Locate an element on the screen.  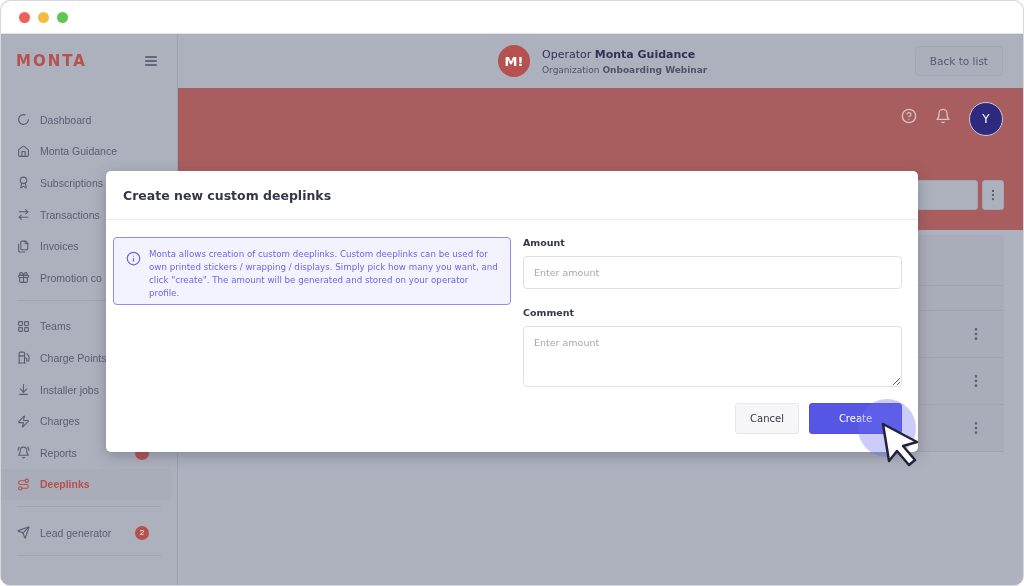
sidebar-item: Charges is located at coordinates (86, 421).